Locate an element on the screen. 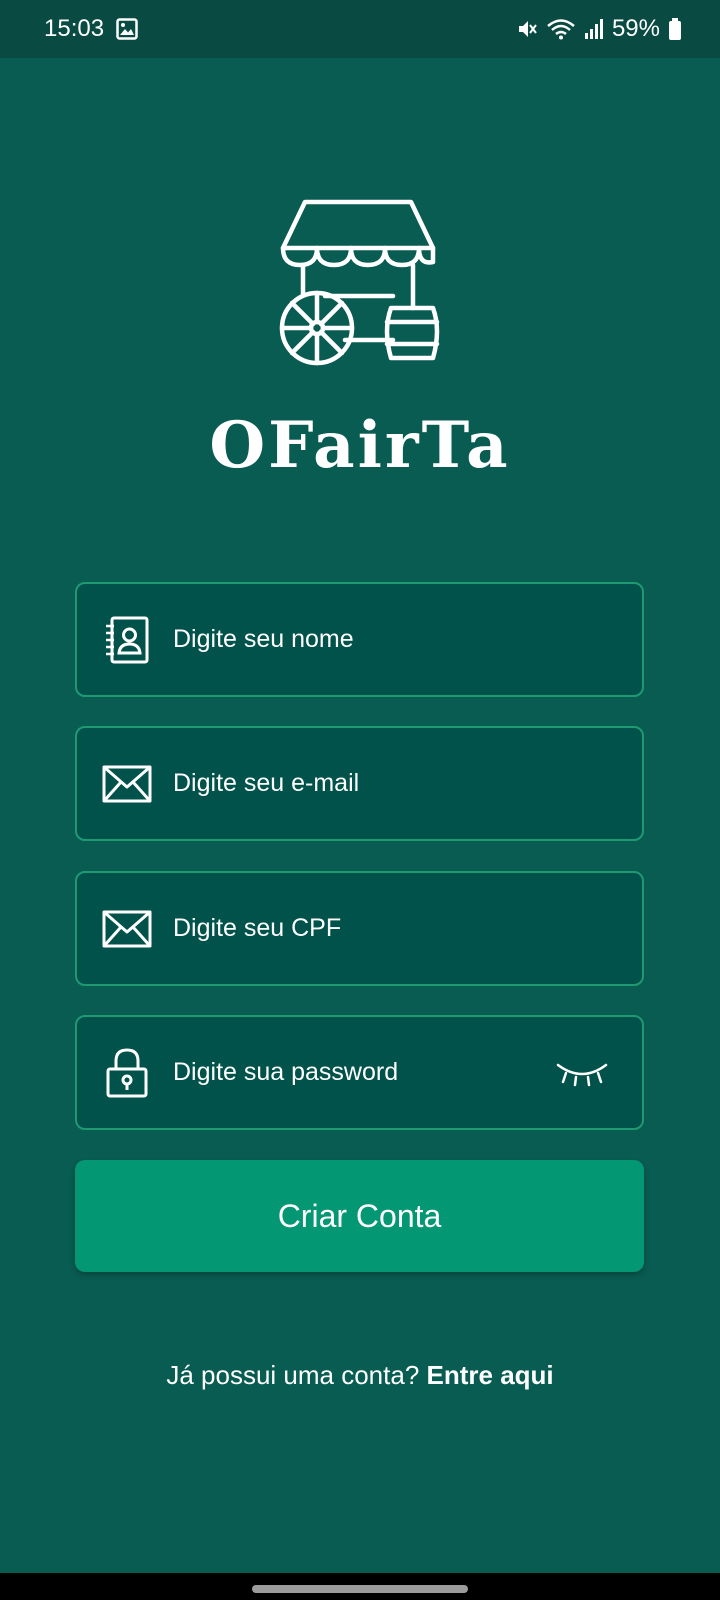 This screenshot has width=720, height=1600. name-input is located at coordinates (353, 639).